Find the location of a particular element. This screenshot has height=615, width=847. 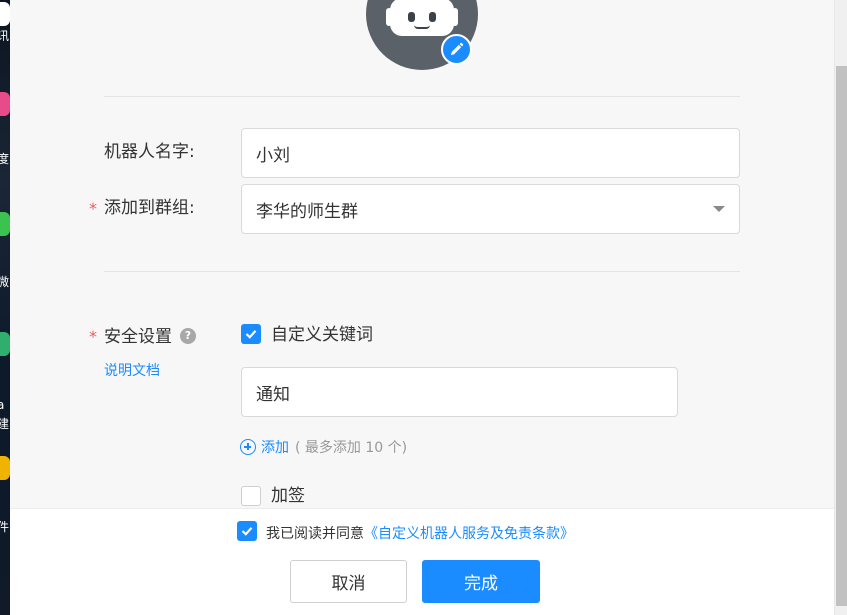

pencil-icon is located at coordinates (457, 49).